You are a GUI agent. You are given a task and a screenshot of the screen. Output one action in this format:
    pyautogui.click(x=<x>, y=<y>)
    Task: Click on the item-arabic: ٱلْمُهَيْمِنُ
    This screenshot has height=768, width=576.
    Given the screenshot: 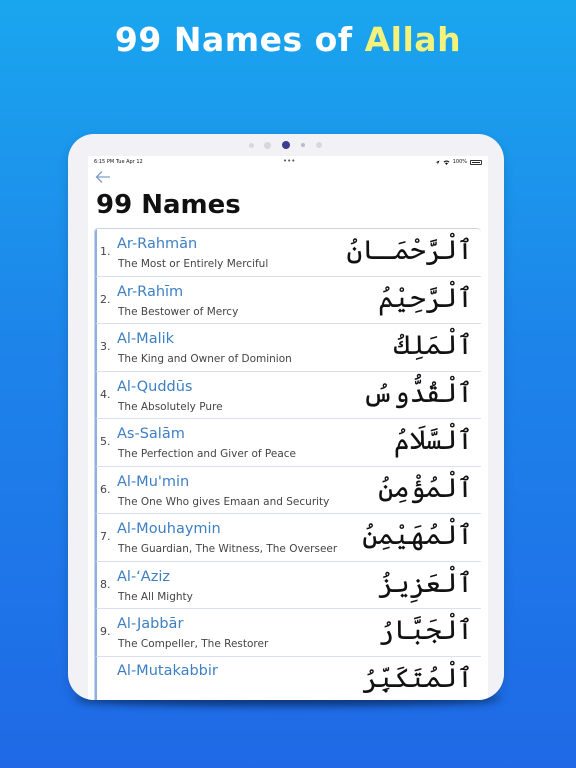 What is the action you would take?
    pyautogui.click(x=417, y=535)
    